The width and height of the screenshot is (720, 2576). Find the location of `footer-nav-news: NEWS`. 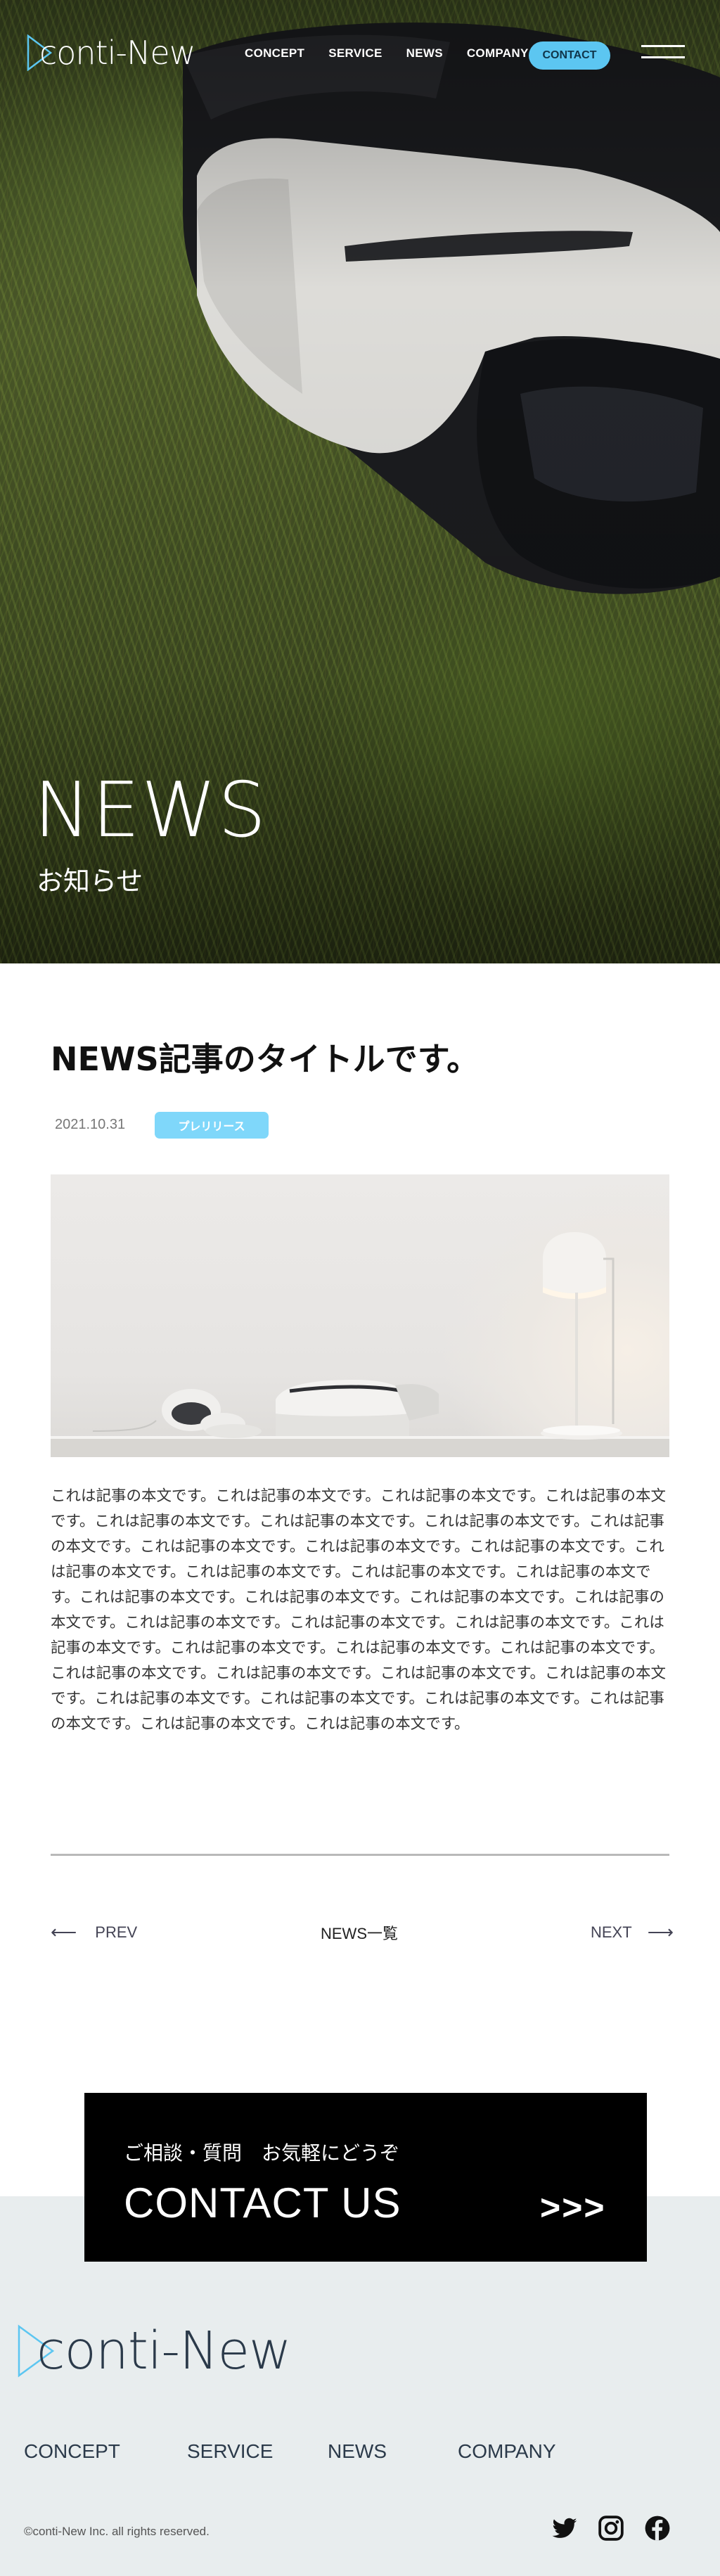

footer-nav-news: NEWS is located at coordinates (357, 2451).